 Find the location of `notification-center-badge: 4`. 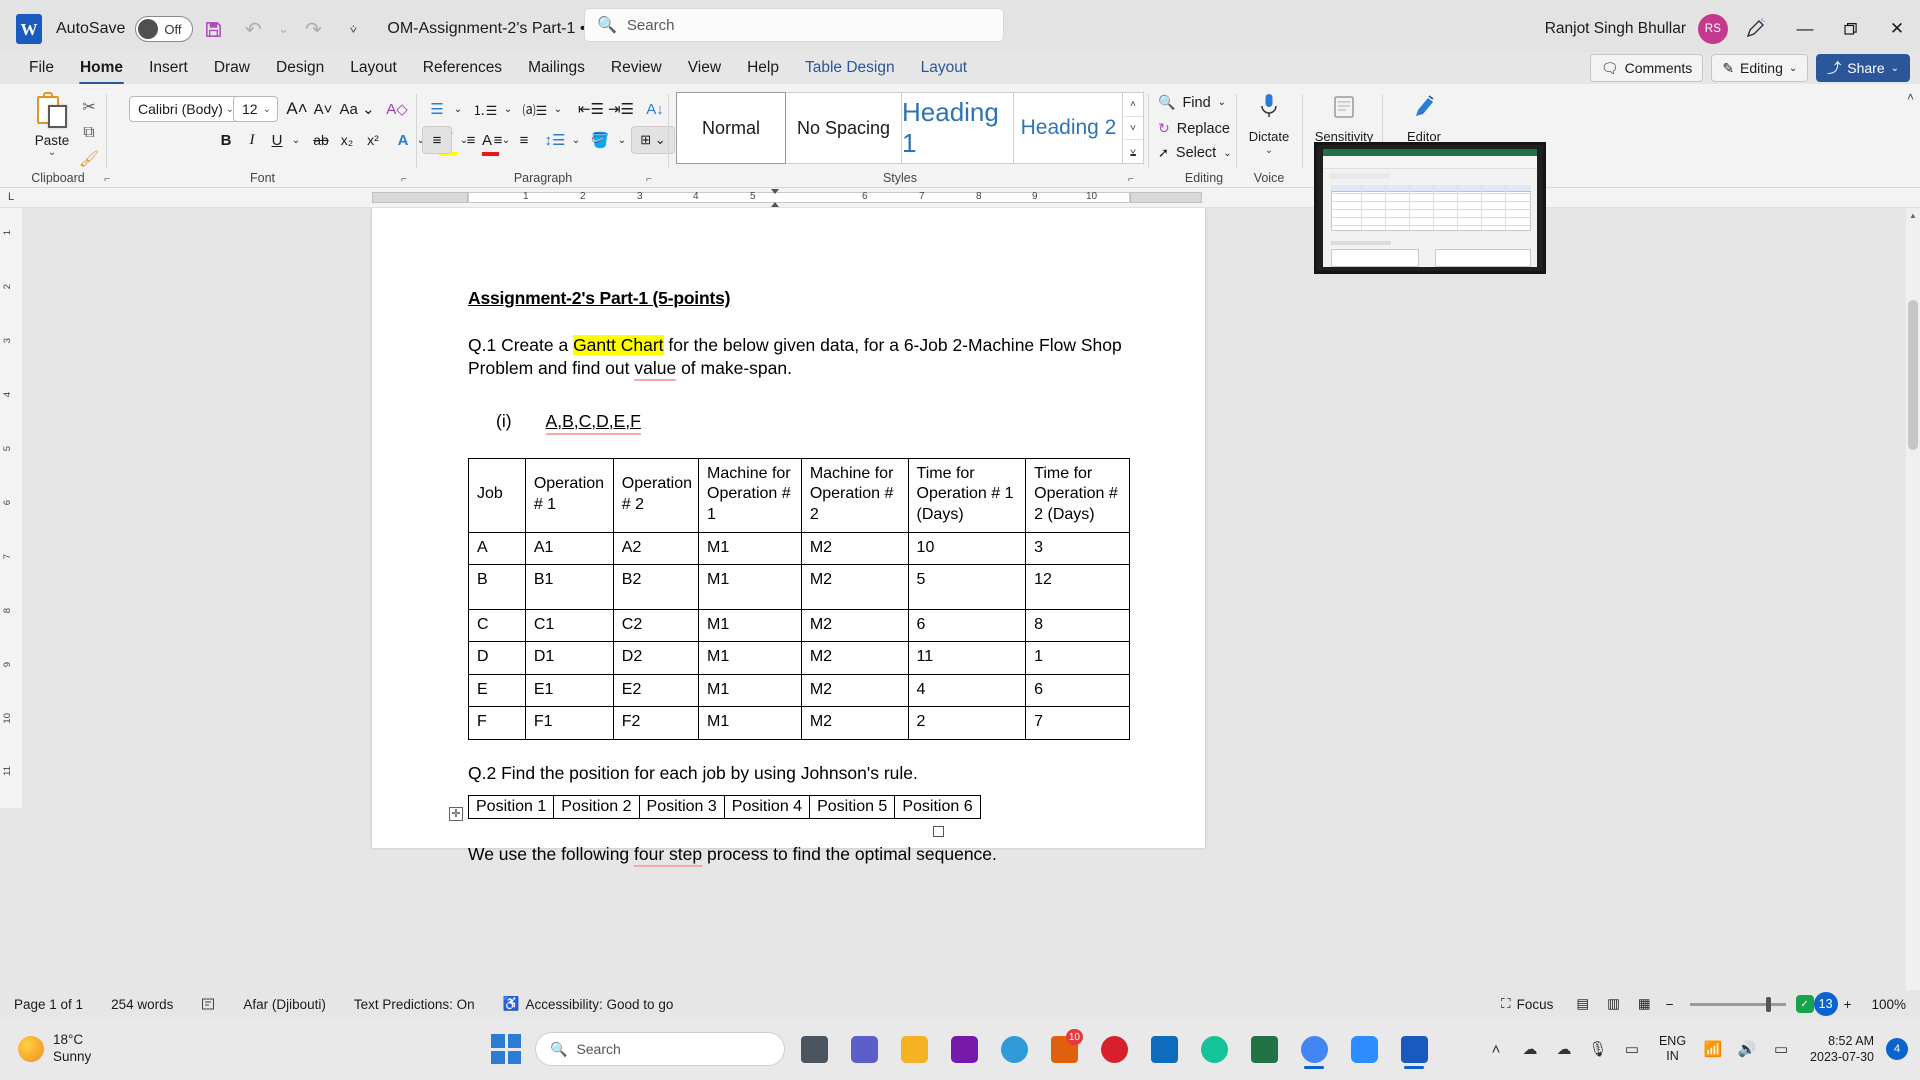

notification-center-badge: 4 is located at coordinates (1897, 1049).